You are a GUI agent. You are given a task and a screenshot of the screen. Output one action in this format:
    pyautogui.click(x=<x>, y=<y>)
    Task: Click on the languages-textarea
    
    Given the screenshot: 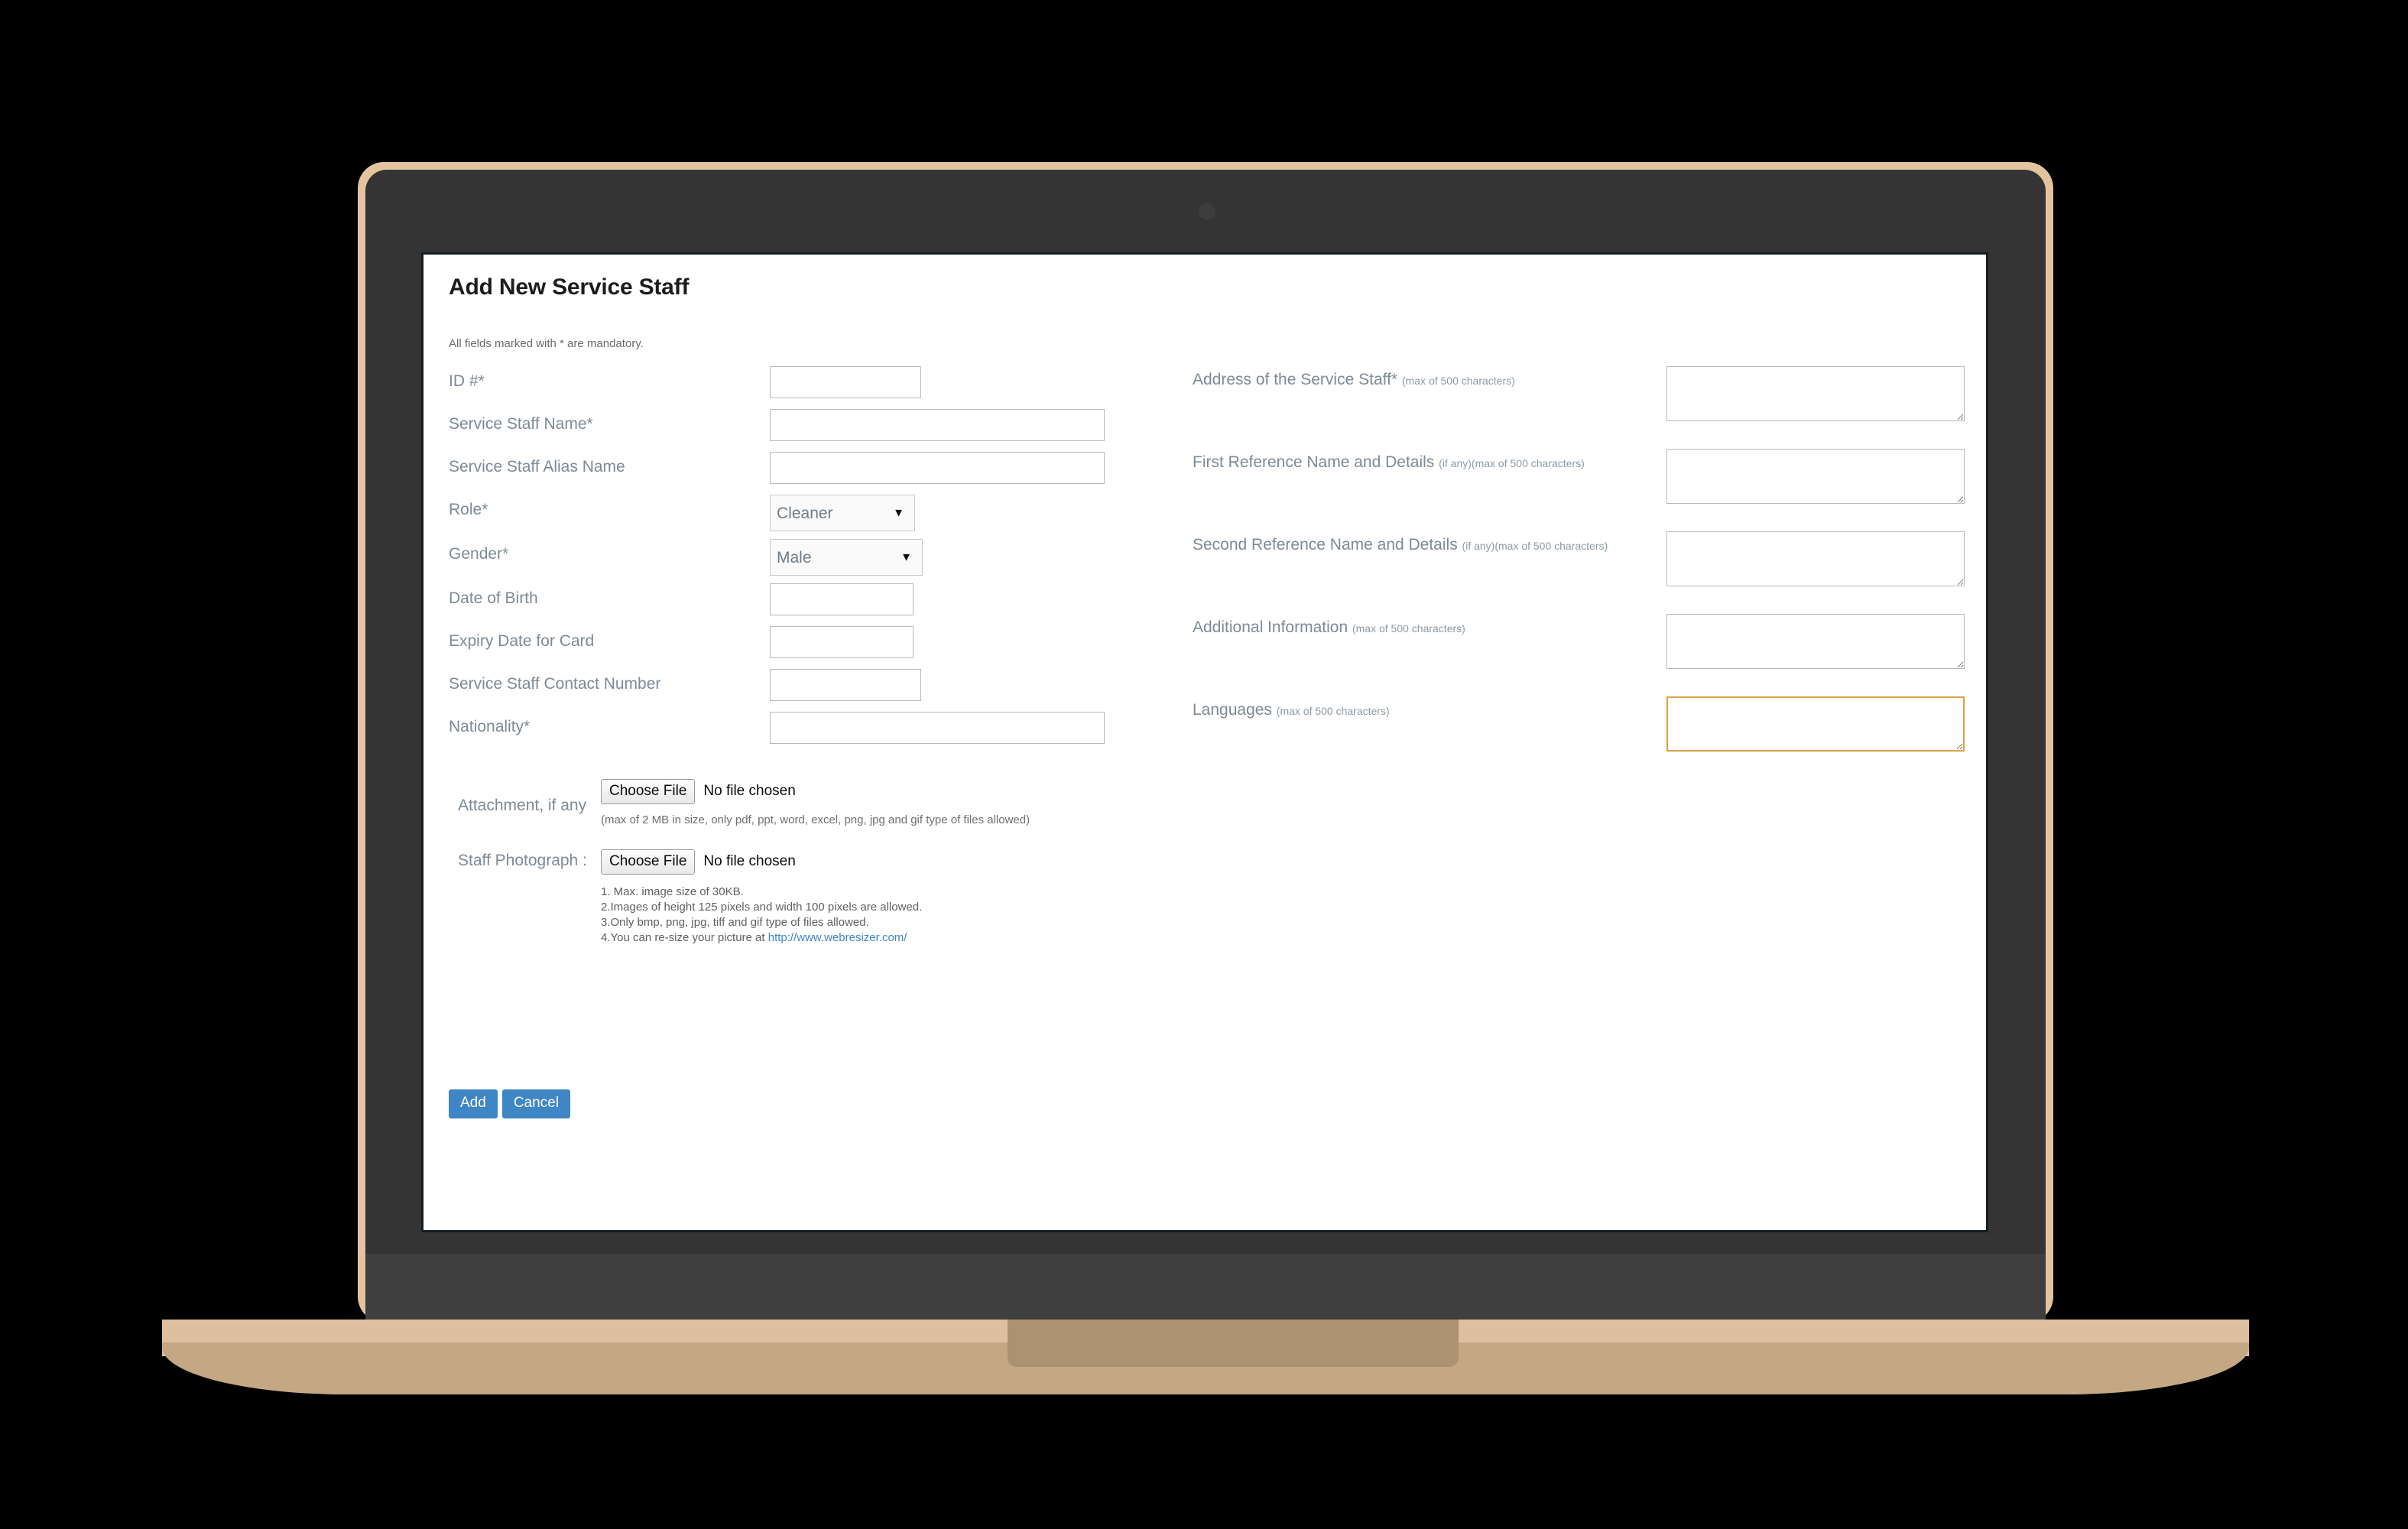 What is the action you would take?
    pyautogui.click(x=1816, y=724)
    